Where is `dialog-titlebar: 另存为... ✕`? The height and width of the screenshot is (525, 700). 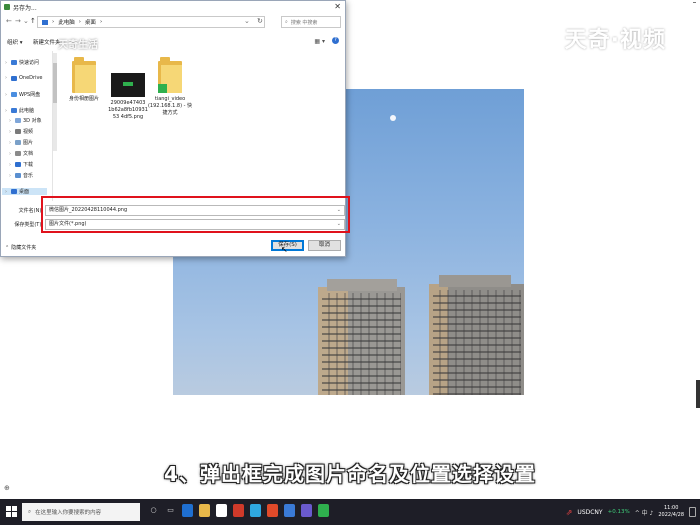
dialog-titlebar: 另存为... ✕ is located at coordinates (173, 7).